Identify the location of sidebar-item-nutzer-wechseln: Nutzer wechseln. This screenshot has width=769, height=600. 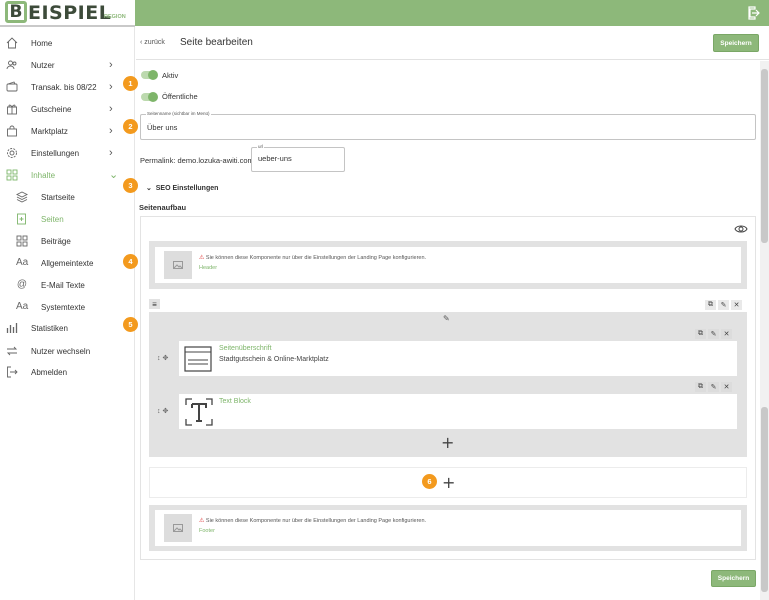
(67, 351).